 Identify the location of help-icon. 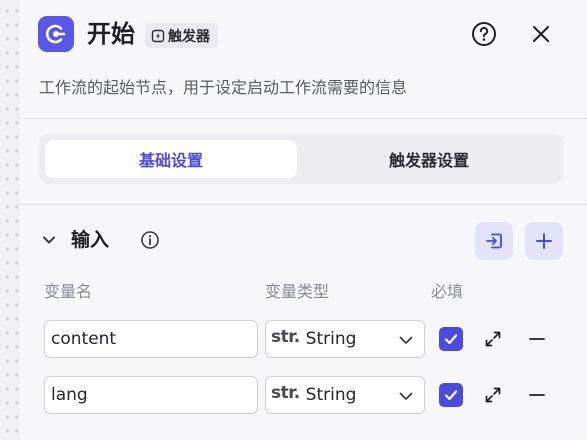
(484, 34).